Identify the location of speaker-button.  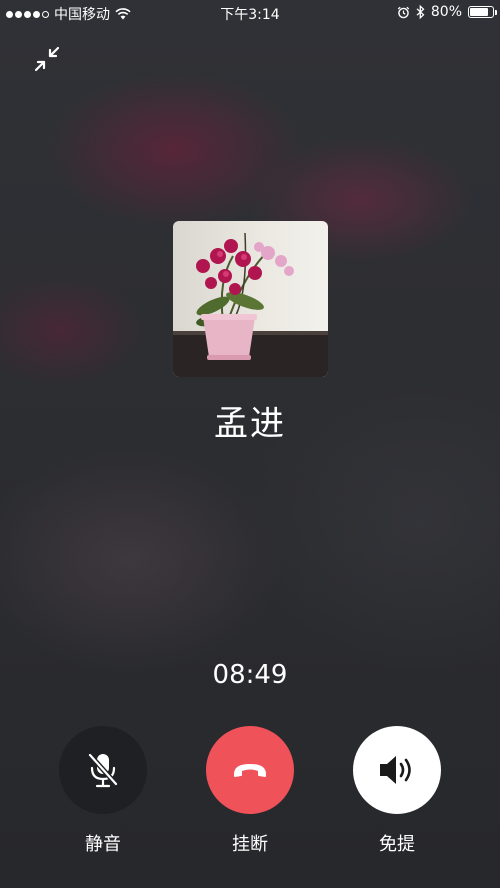
(397, 770).